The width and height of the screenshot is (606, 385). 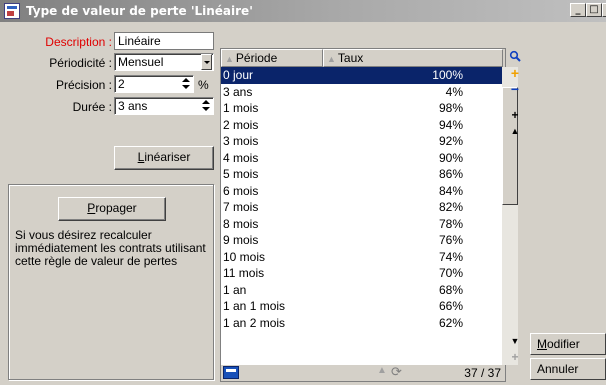 I want to click on cell-periode: 4 mois, so click(x=241, y=157).